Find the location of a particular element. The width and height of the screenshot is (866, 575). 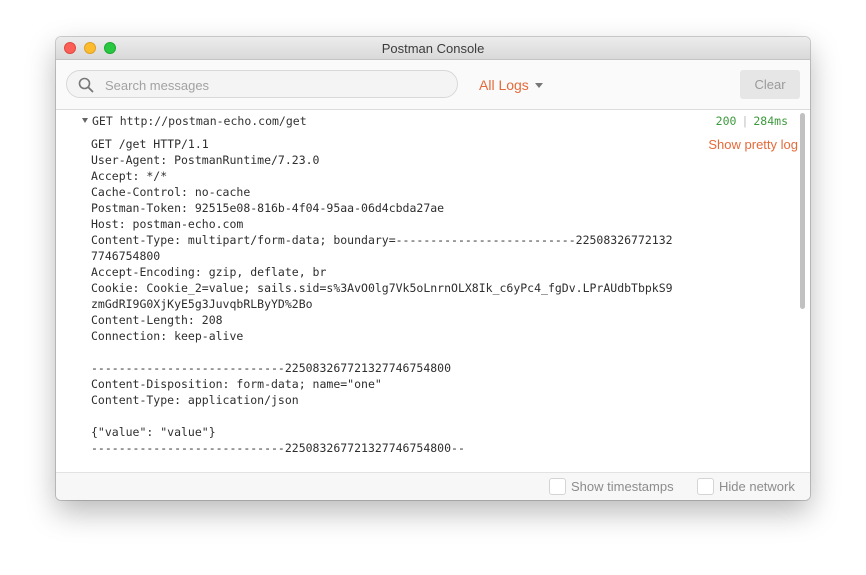

show-timestamps-checkbox: Show timestamps is located at coordinates (611, 487).